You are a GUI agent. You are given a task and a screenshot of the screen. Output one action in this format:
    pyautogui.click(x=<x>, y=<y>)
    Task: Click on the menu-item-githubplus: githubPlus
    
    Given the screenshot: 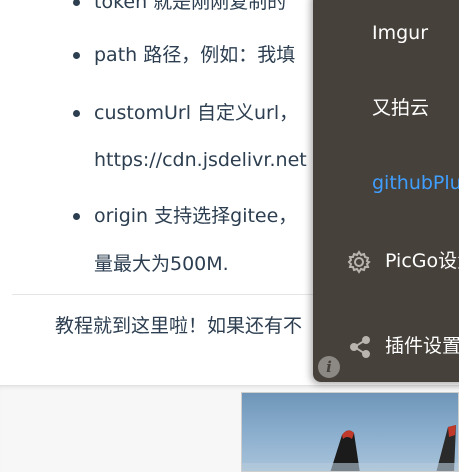 What is the action you would take?
    pyautogui.click(x=415, y=183)
    